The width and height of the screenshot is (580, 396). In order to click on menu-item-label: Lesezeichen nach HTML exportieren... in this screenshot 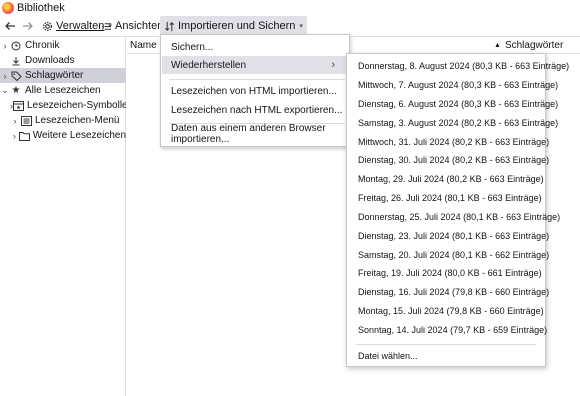, I will do `click(257, 110)`.